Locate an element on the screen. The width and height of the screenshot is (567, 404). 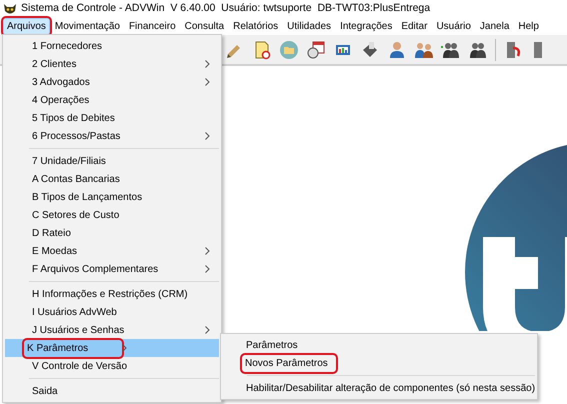
menu-item: Saida is located at coordinates (112, 391).